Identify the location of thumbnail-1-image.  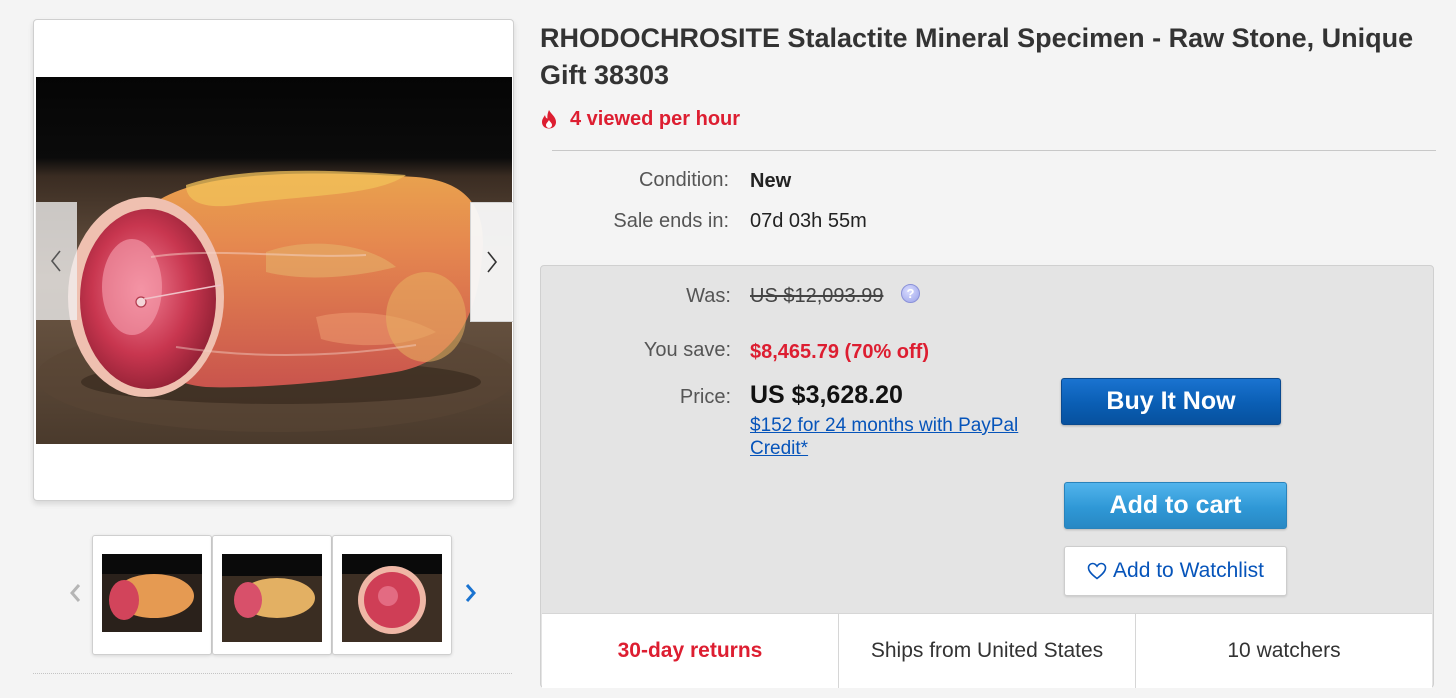
(152, 593).